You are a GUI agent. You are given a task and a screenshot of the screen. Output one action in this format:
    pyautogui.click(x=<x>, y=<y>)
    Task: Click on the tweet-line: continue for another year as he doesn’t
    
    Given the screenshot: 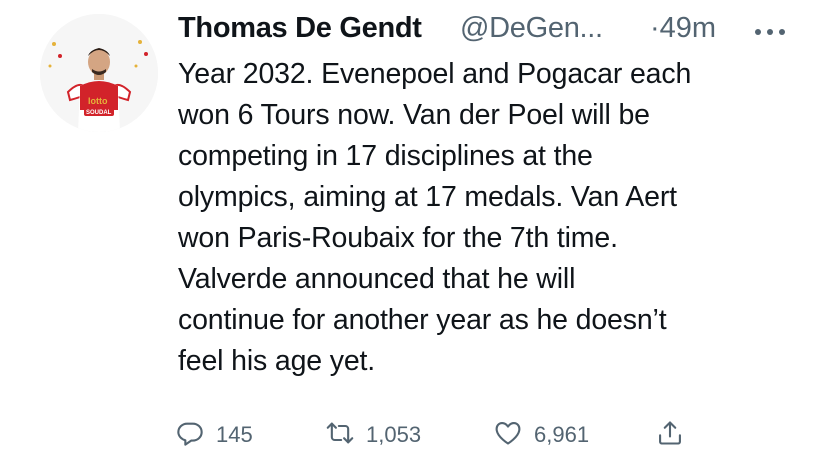 What is the action you would take?
    pyautogui.click(x=422, y=320)
    